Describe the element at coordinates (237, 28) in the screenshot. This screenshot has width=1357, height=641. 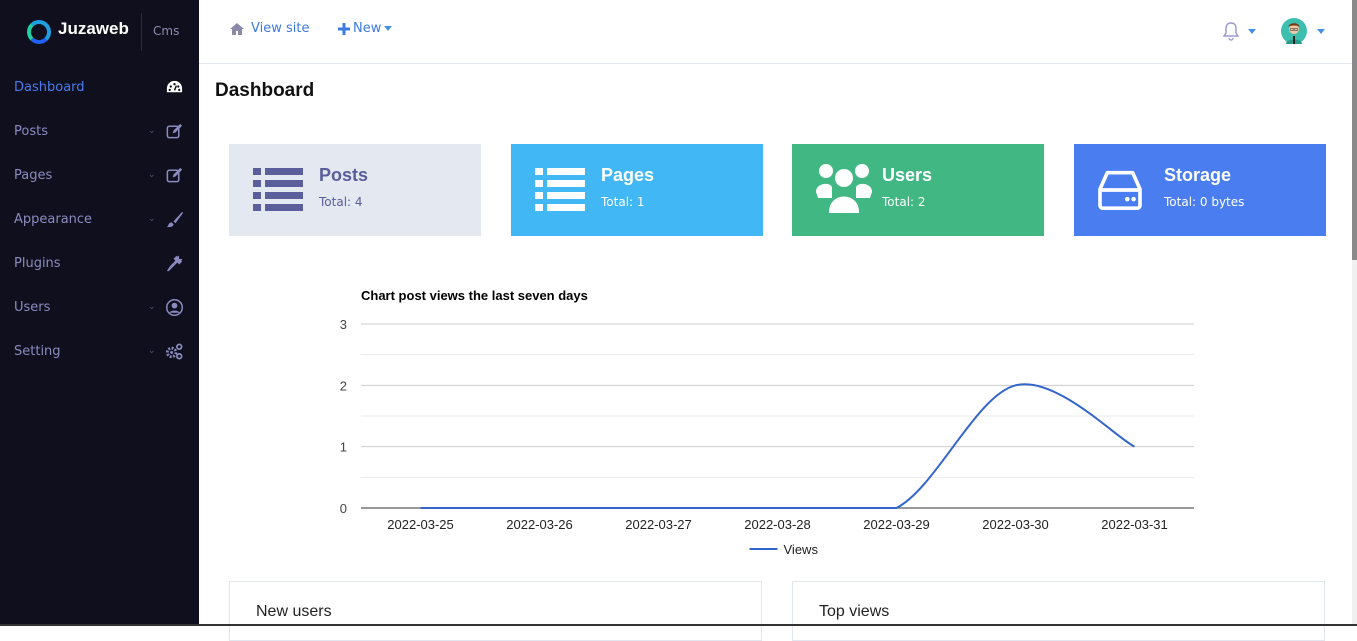
I see `home-icon` at that location.